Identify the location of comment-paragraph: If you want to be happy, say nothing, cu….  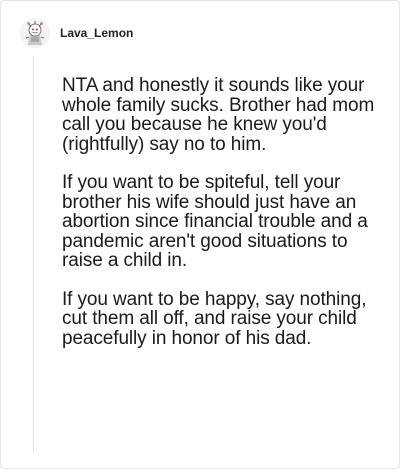
(214, 318).